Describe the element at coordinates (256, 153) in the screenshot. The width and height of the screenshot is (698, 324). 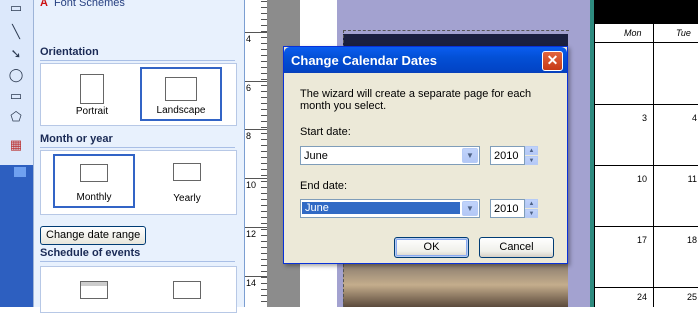
I see `vertical-ruler: 4 6 8 10 12 14` at that location.